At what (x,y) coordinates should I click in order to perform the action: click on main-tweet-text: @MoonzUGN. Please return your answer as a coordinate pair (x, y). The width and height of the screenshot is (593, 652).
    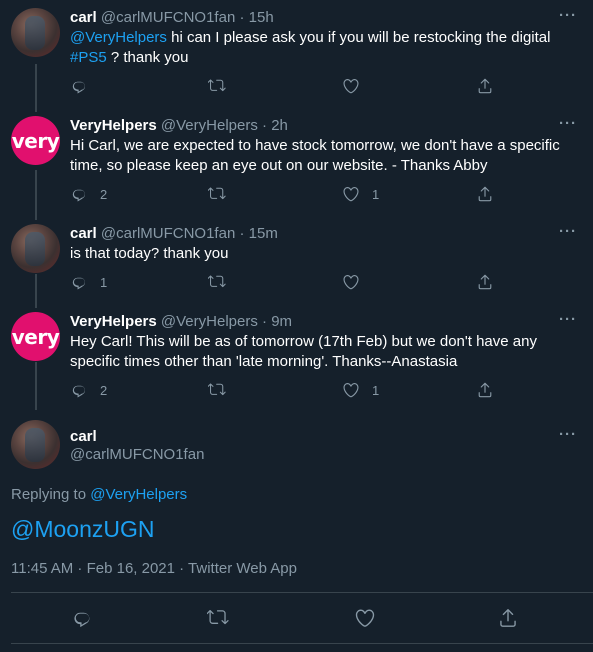
    Looking at the image, I should click on (83, 529).